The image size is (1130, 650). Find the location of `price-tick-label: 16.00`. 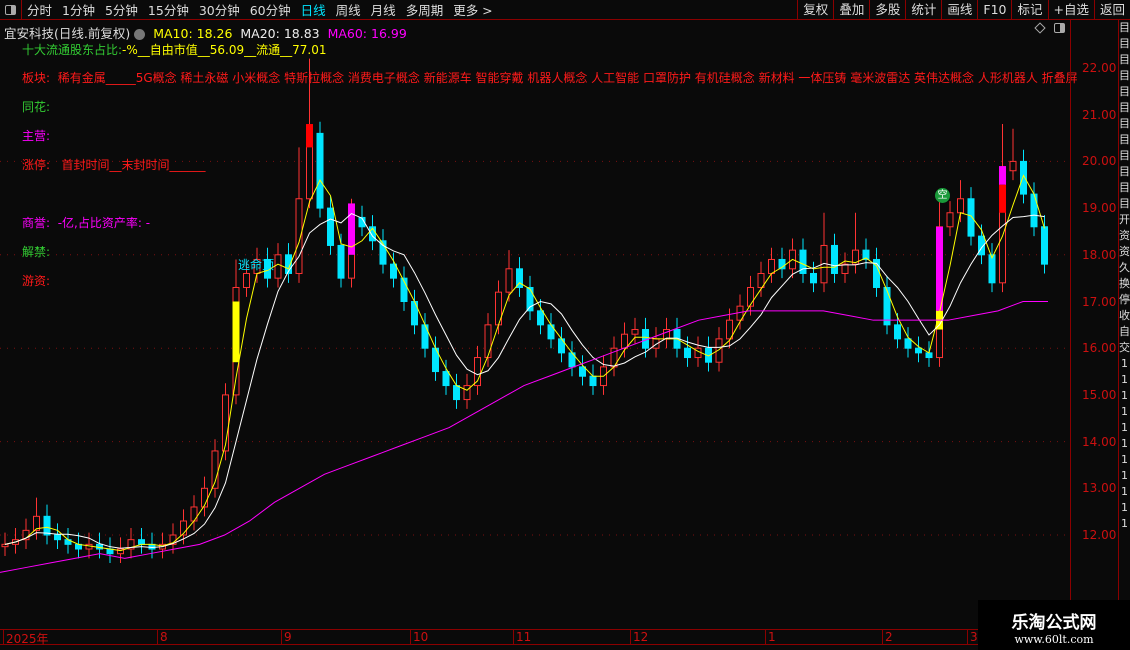

price-tick-label: 16.00 is located at coordinates (1099, 348).